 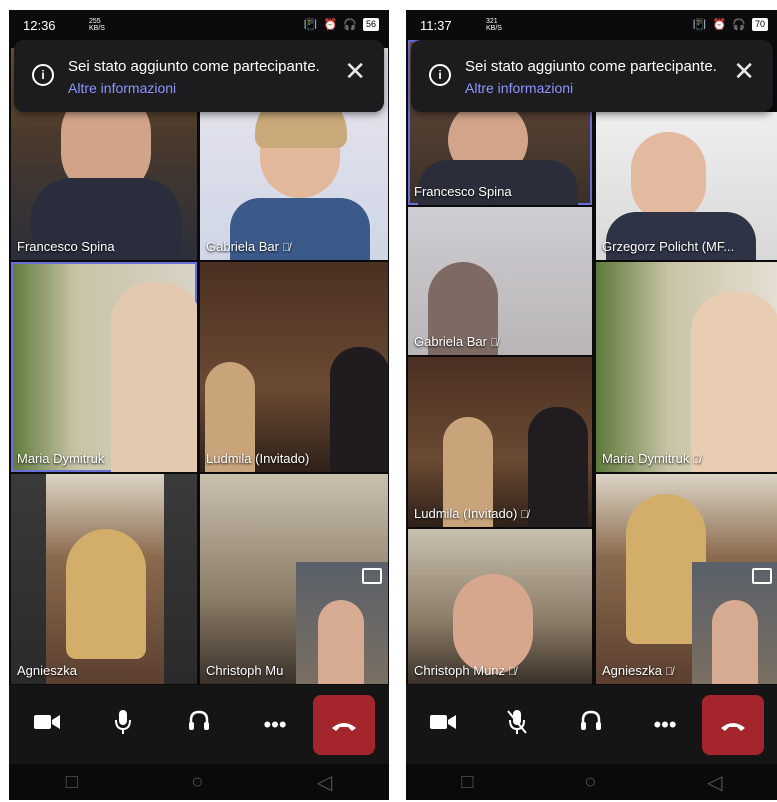 I want to click on participant-tile: Christoph Munz 🎙̸, so click(x=500, y=606).